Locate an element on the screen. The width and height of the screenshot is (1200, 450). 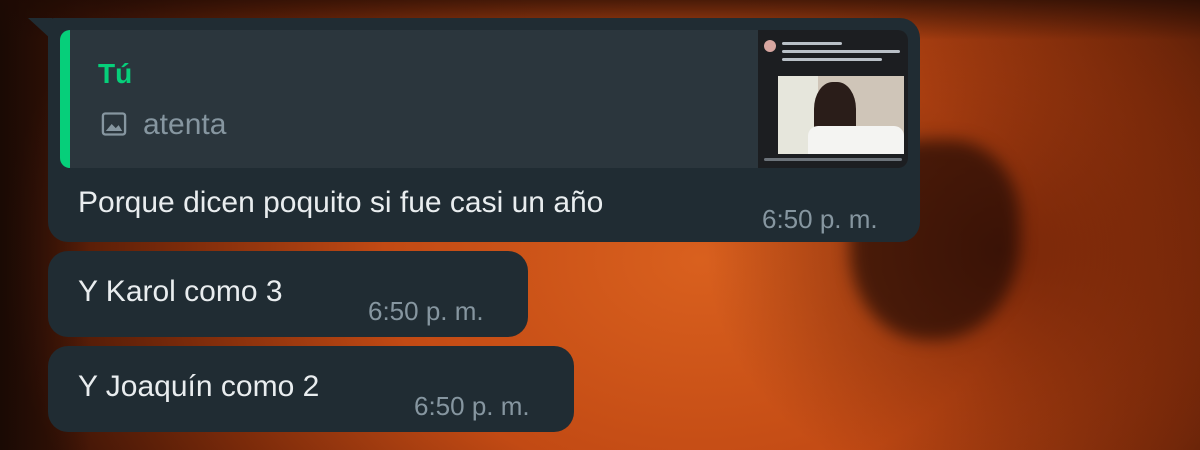
quote-accent-bar is located at coordinates (65, 99).